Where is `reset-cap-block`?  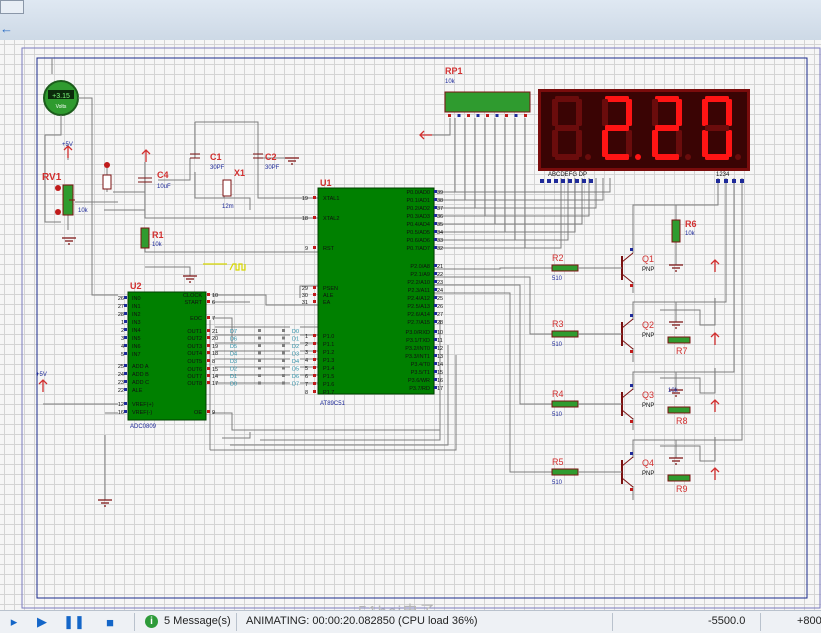 reset-cap-block is located at coordinates (107, 176).